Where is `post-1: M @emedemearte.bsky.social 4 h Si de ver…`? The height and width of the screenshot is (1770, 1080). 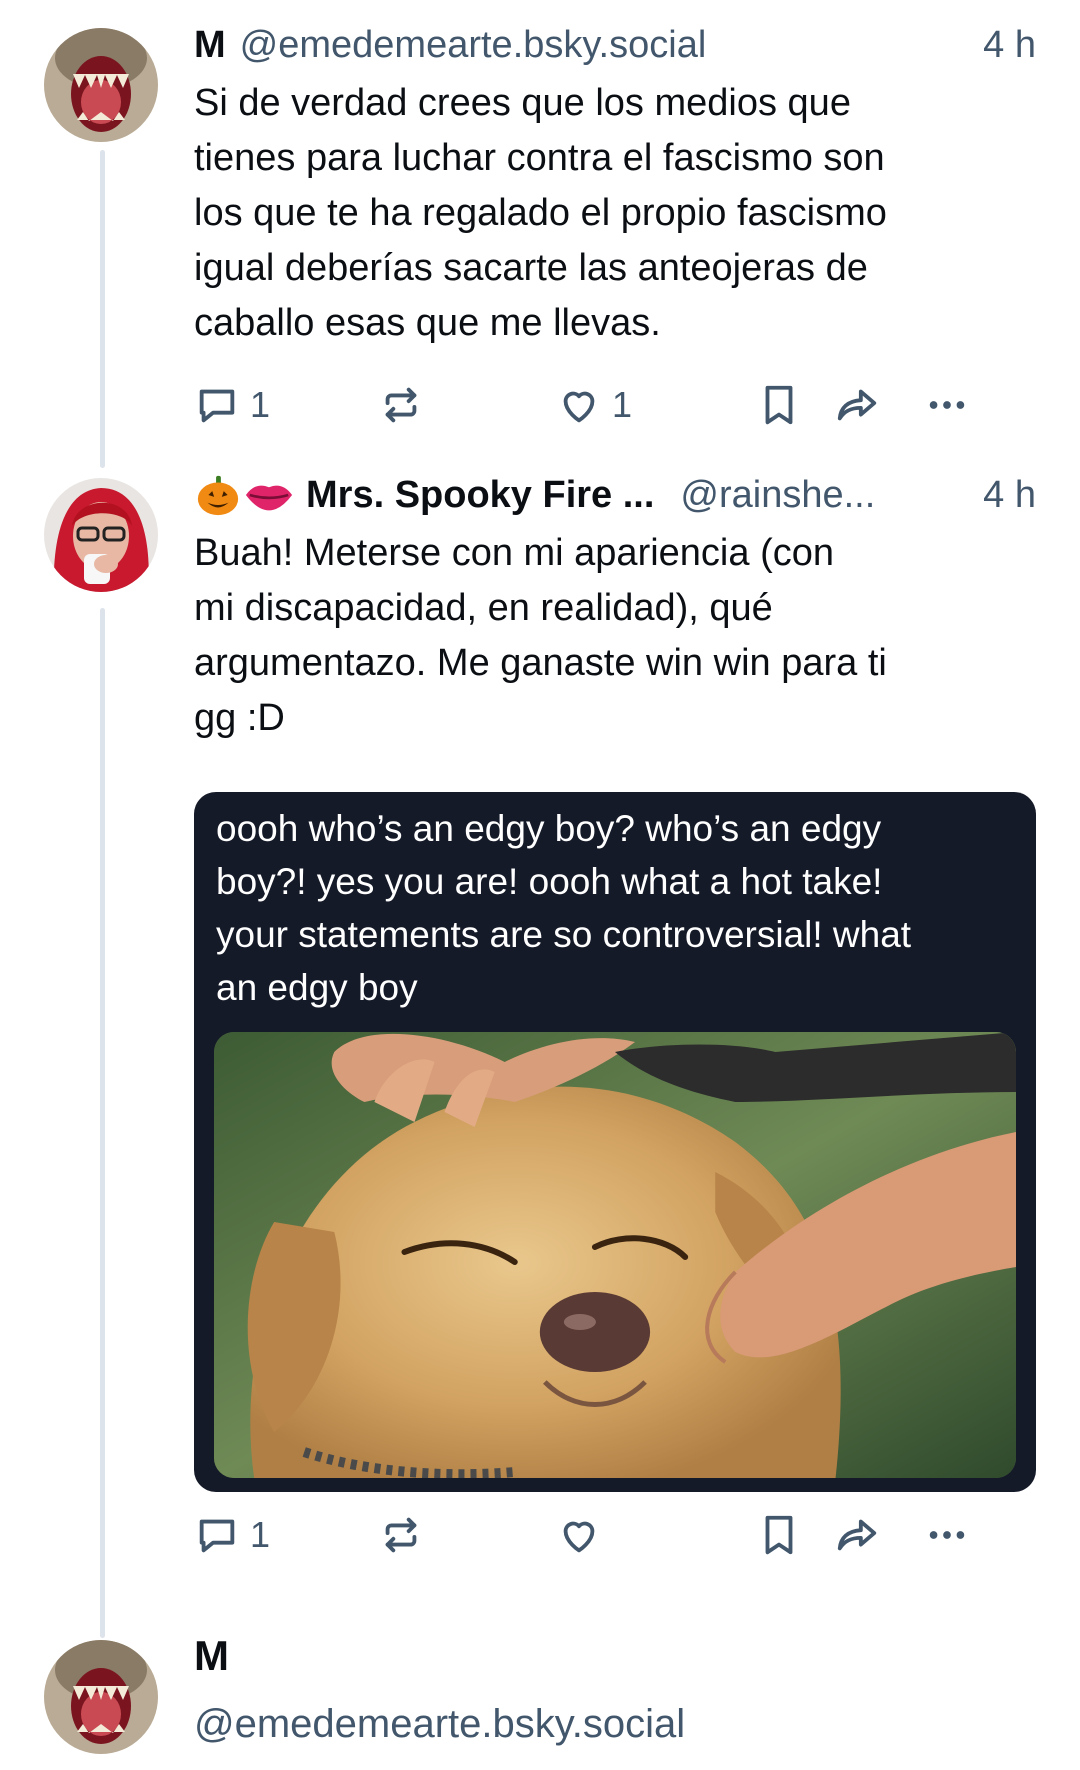 post-1: M @emedemearte.bsky.social 4 h Si de ver… is located at coordinates (615, 185).